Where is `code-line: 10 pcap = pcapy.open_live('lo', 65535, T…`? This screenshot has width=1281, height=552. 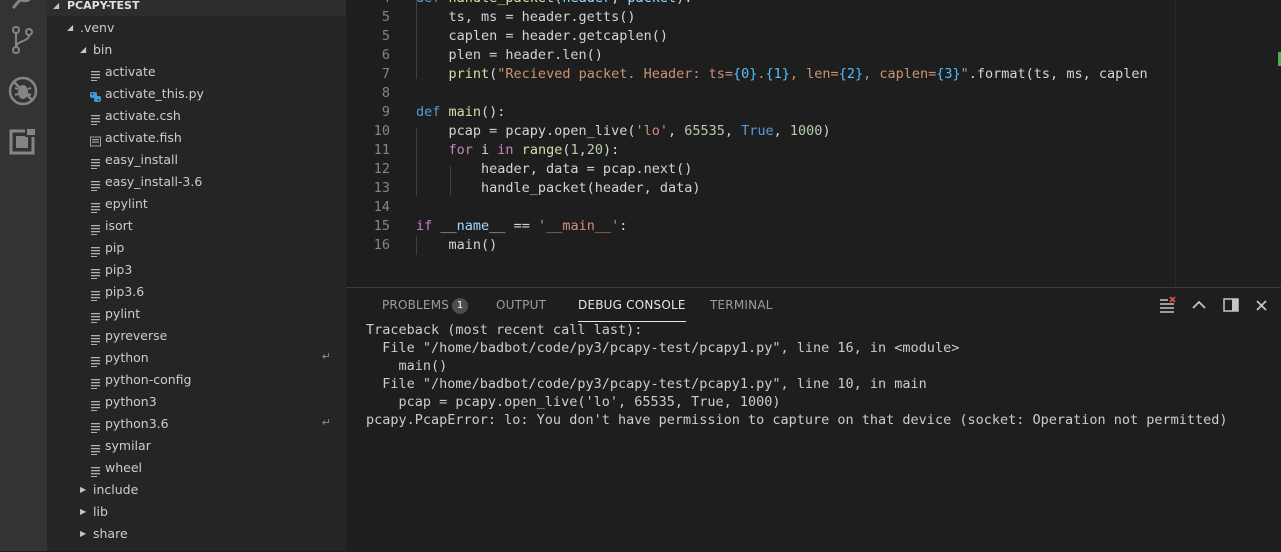
code-line: 10 pcap = pcapy.open_live('lo', 65535, T… is located at coordinates (813, 131).